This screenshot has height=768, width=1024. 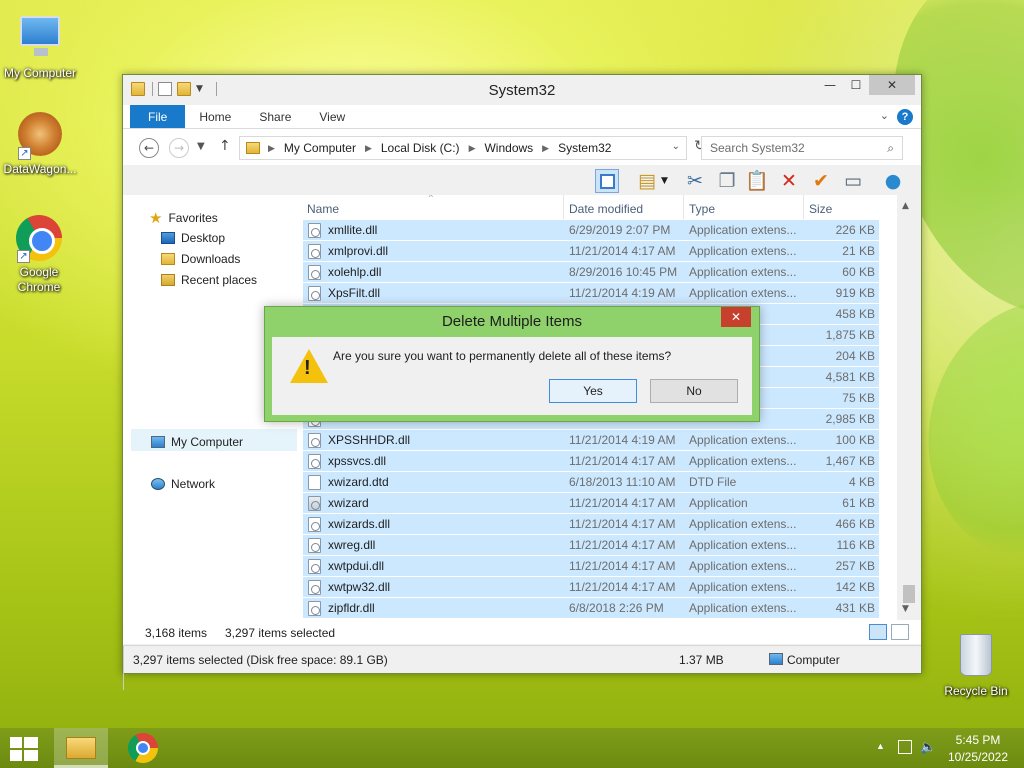 What do you see at coordinates (701, 660) in the screenshot?
I see `status-size: 1.37 MB` at bounding box center [701, 660].